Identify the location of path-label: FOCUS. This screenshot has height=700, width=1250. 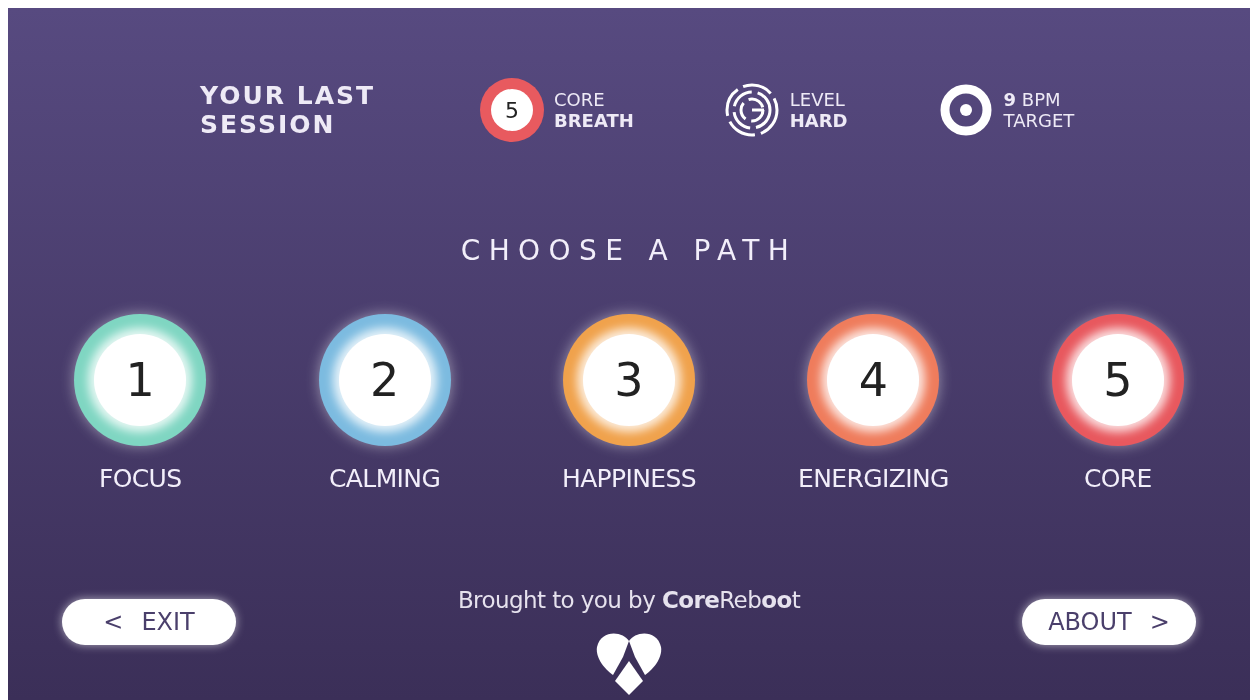
(140, 479).